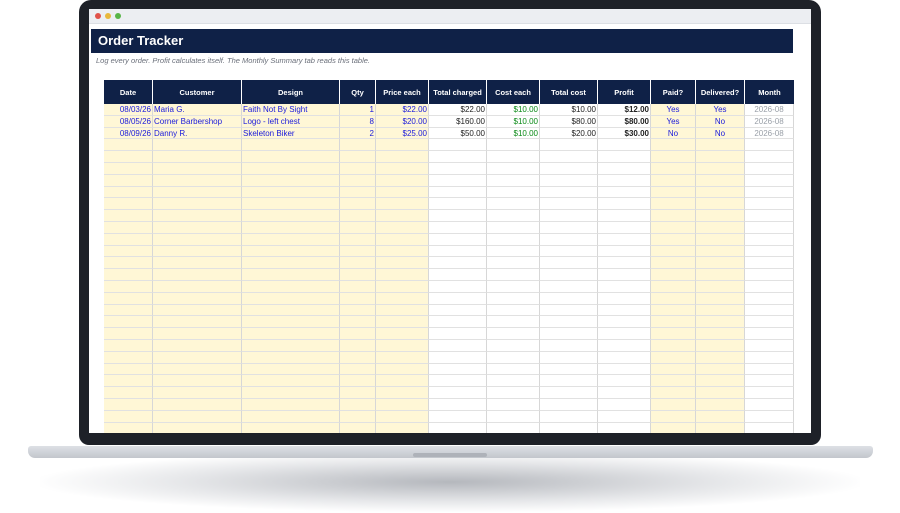 This screenshot has width=900, height=513. I want to click on cell-total, so click(458, 216).